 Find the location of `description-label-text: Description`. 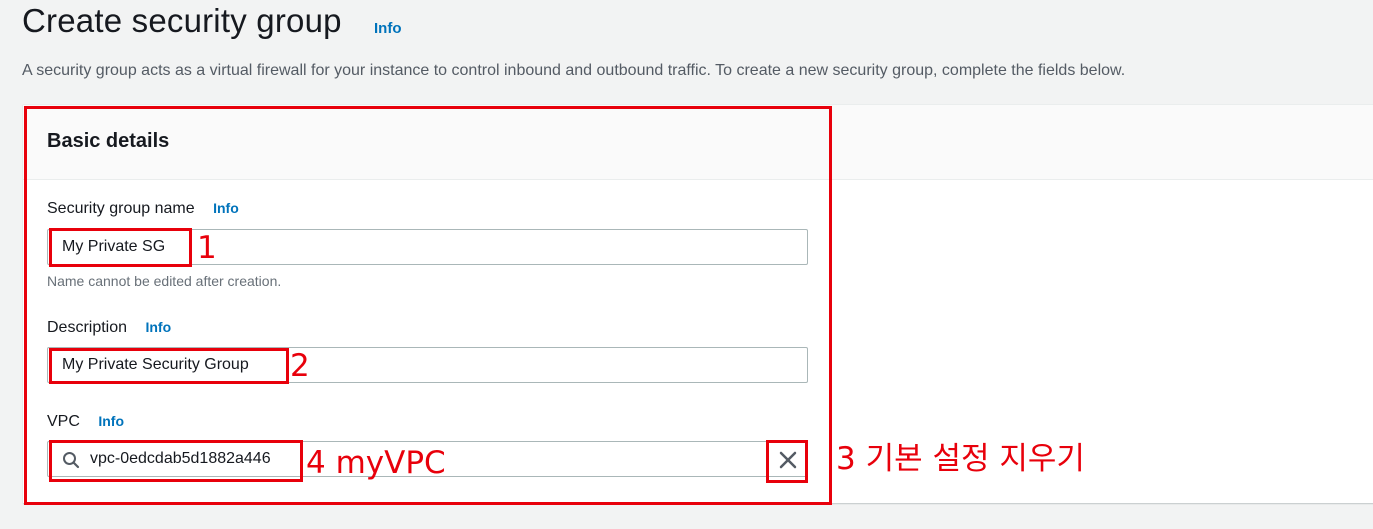

description-label-text: Description is located at coordinates (87, 327).